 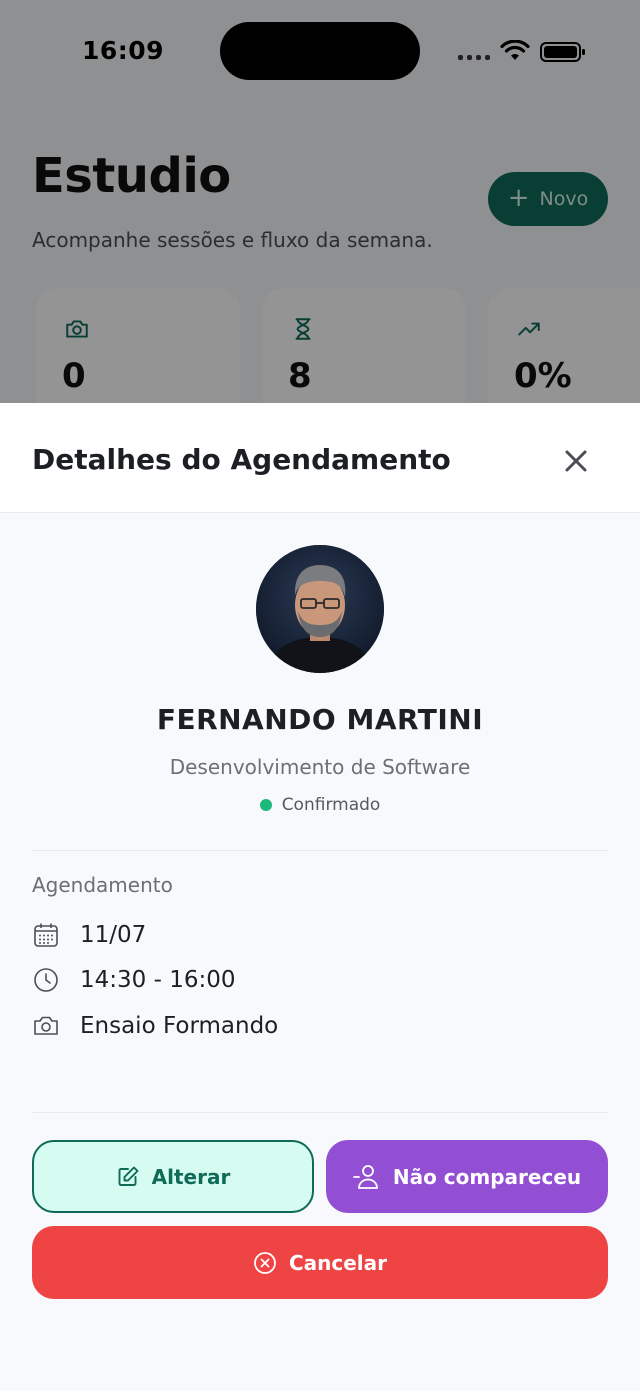 What do you see at coordinates (158, 980) in the screenshot?
I see `detail-time: 14:30 - 16:00` at bounding box center [158, 980].